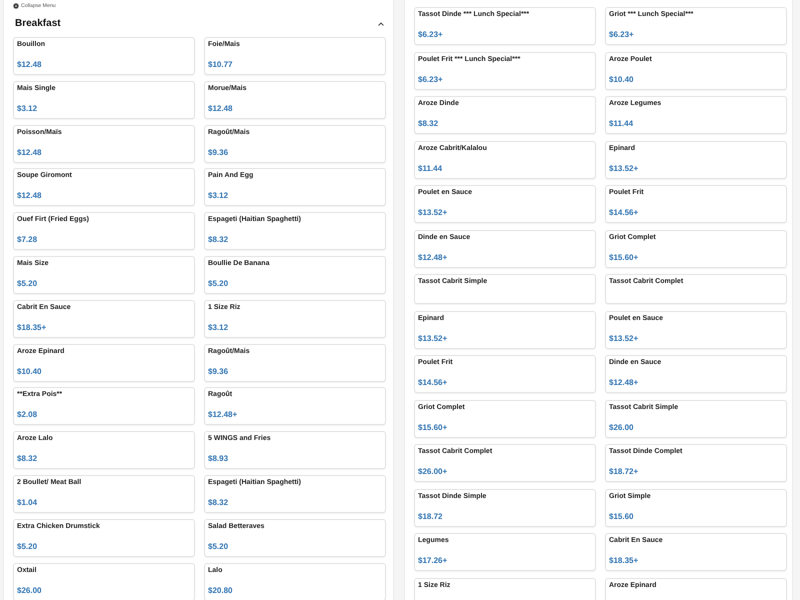 This screenshot has height=600, width=800. Describe the element at coordinates (218, 459) in the screenshot. I see `item-price: $8.93` at that location.